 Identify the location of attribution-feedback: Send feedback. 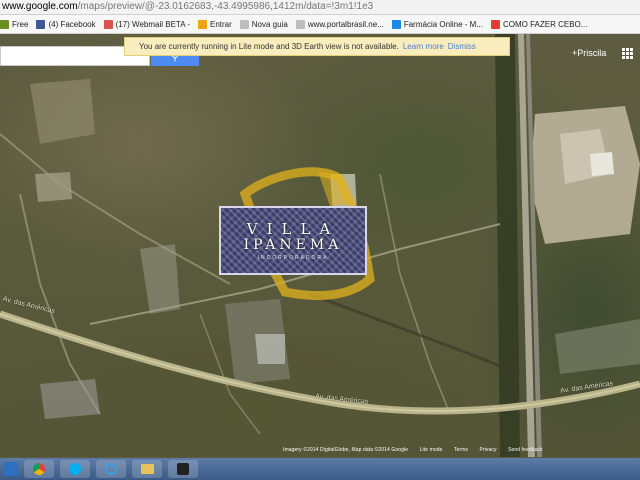
(525, 450).